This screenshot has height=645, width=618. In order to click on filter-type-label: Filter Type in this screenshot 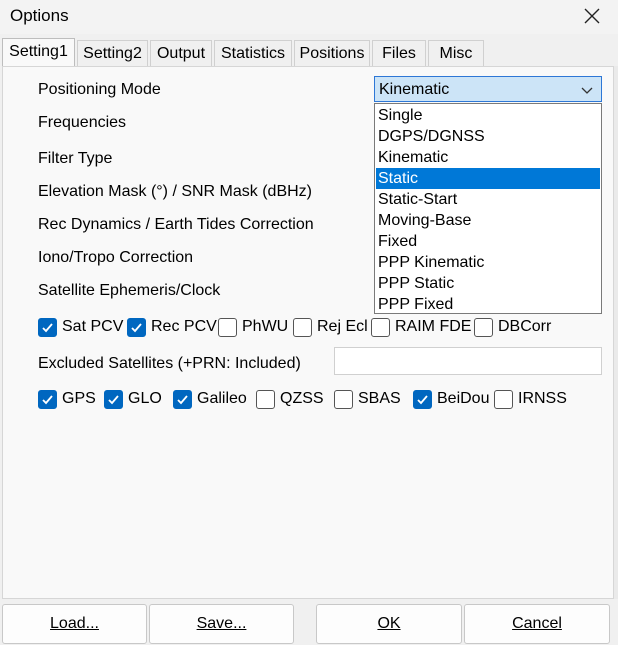, I will do `click(75, 158)`.